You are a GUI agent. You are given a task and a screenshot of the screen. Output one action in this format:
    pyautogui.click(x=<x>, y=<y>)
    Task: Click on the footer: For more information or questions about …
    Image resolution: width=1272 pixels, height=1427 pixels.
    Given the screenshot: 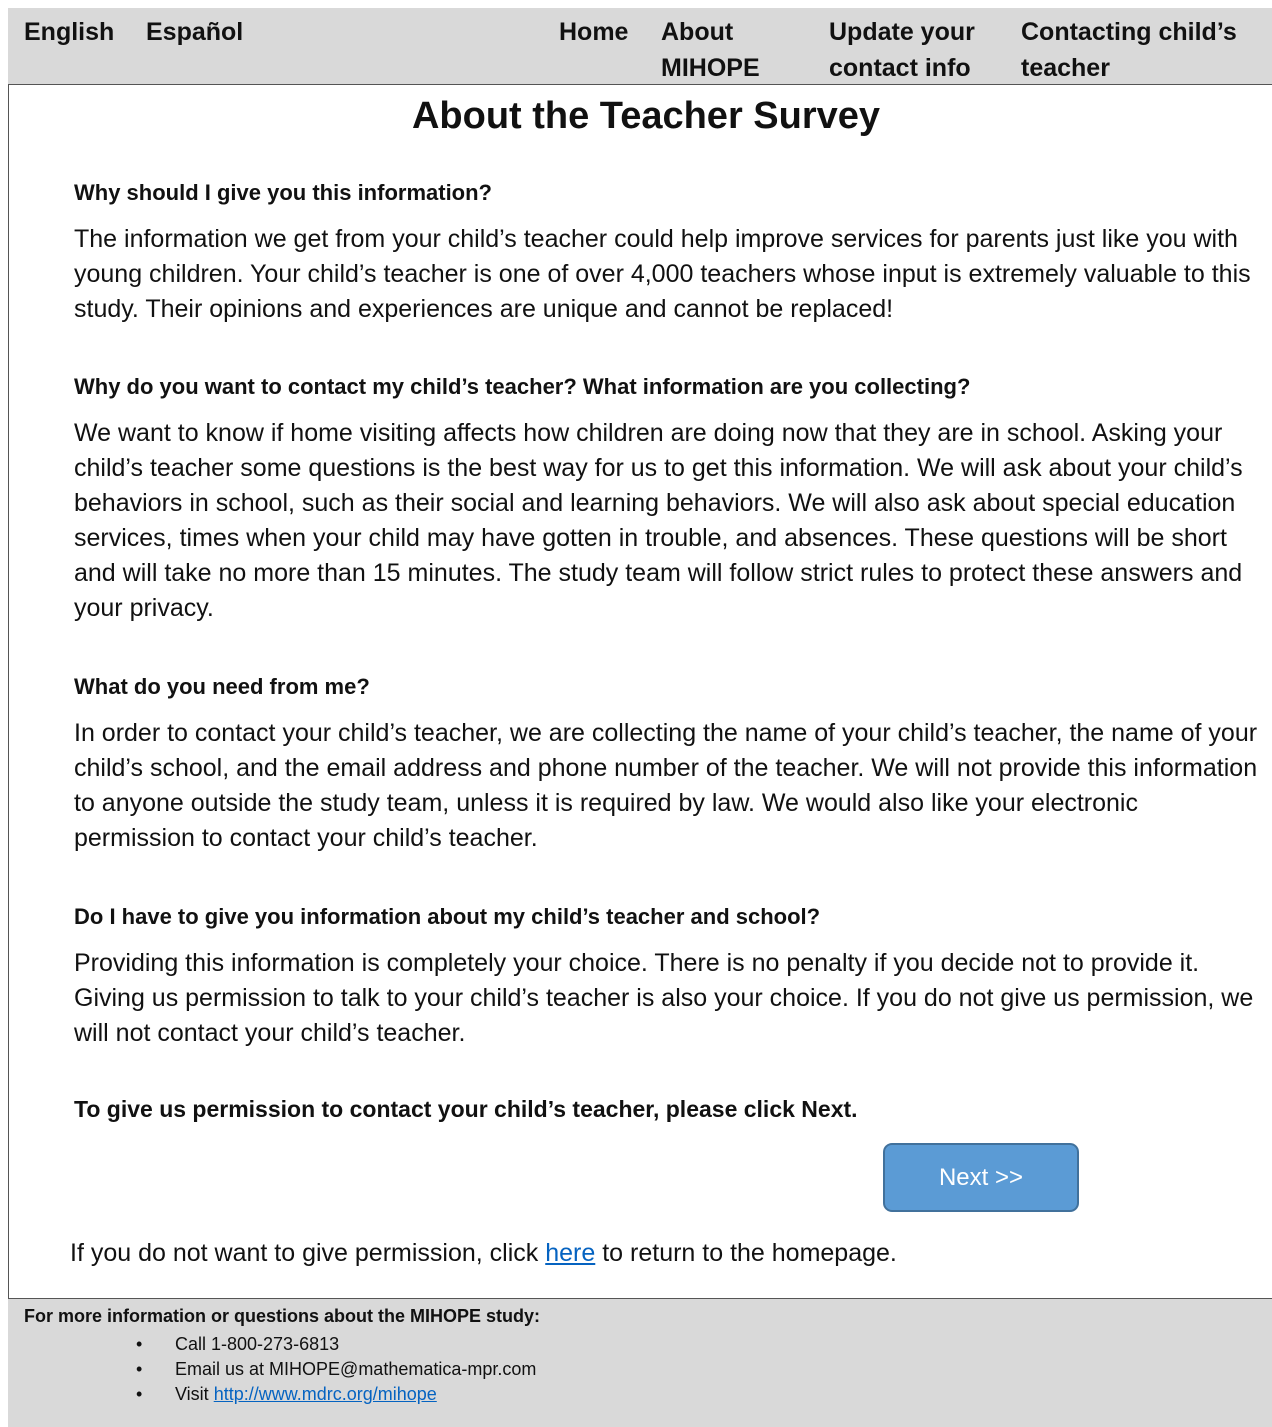 What is the action you would take?
    pyautogui.click(x=640, y=1362)
    